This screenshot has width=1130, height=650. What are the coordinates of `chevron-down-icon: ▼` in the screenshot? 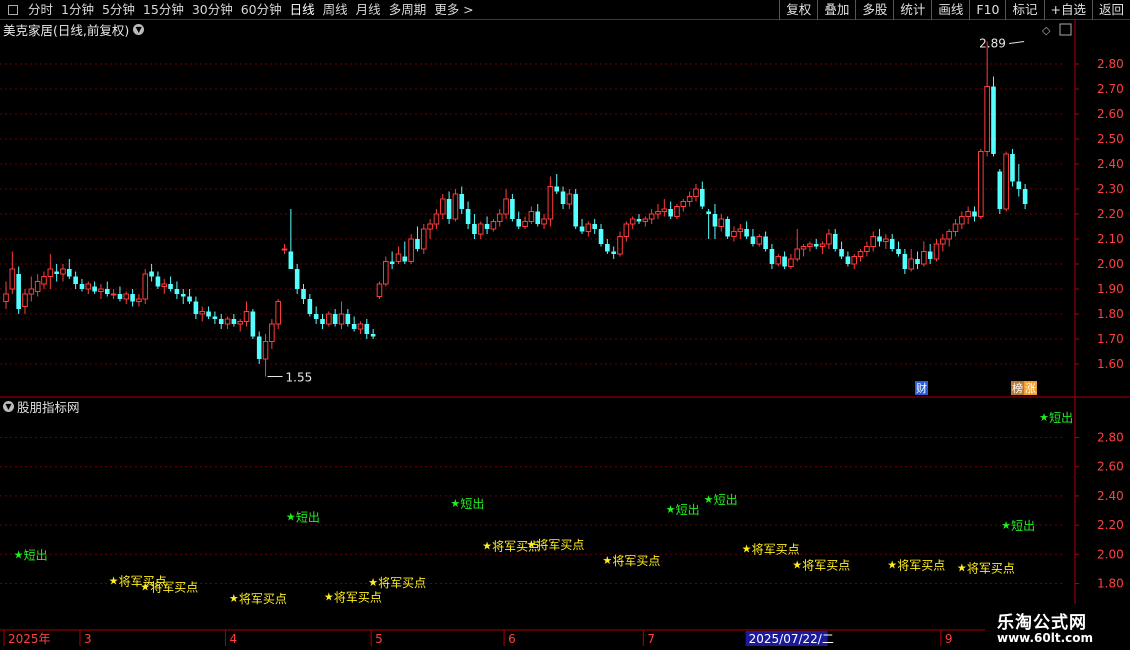 It's located at (8, 406).